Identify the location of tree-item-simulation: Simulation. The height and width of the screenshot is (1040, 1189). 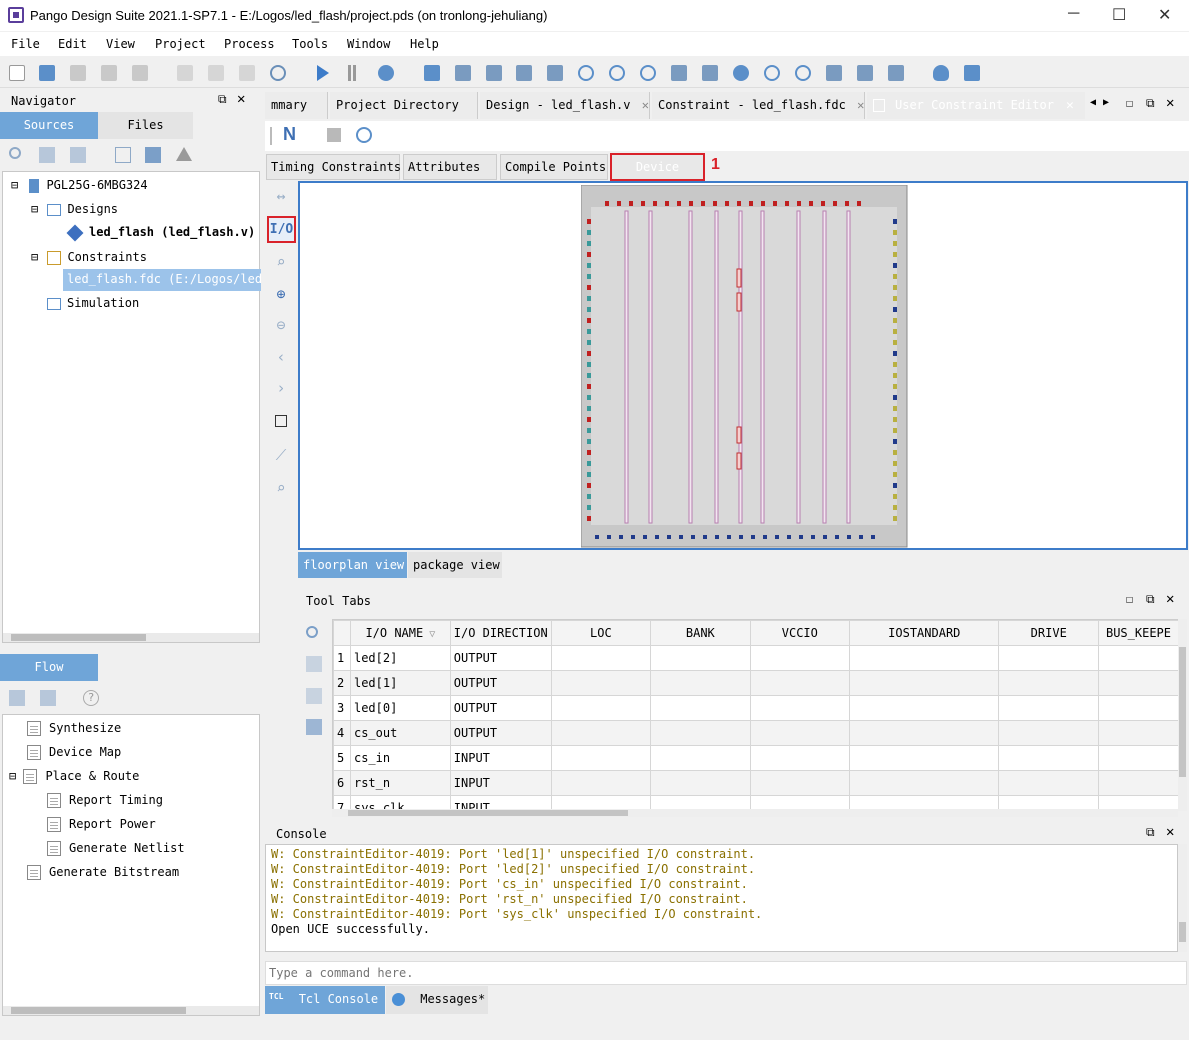
(93, 303).